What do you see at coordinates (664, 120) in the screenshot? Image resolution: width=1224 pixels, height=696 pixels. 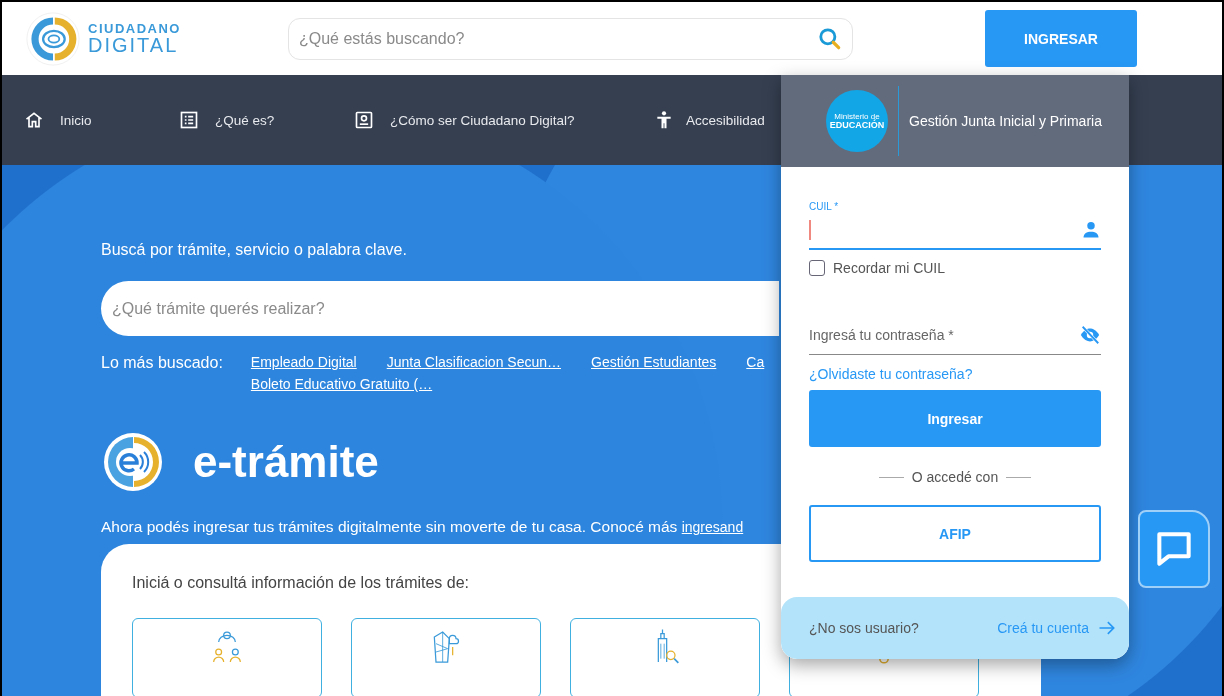 I see `person-icon` at bounding box center [664, 120].